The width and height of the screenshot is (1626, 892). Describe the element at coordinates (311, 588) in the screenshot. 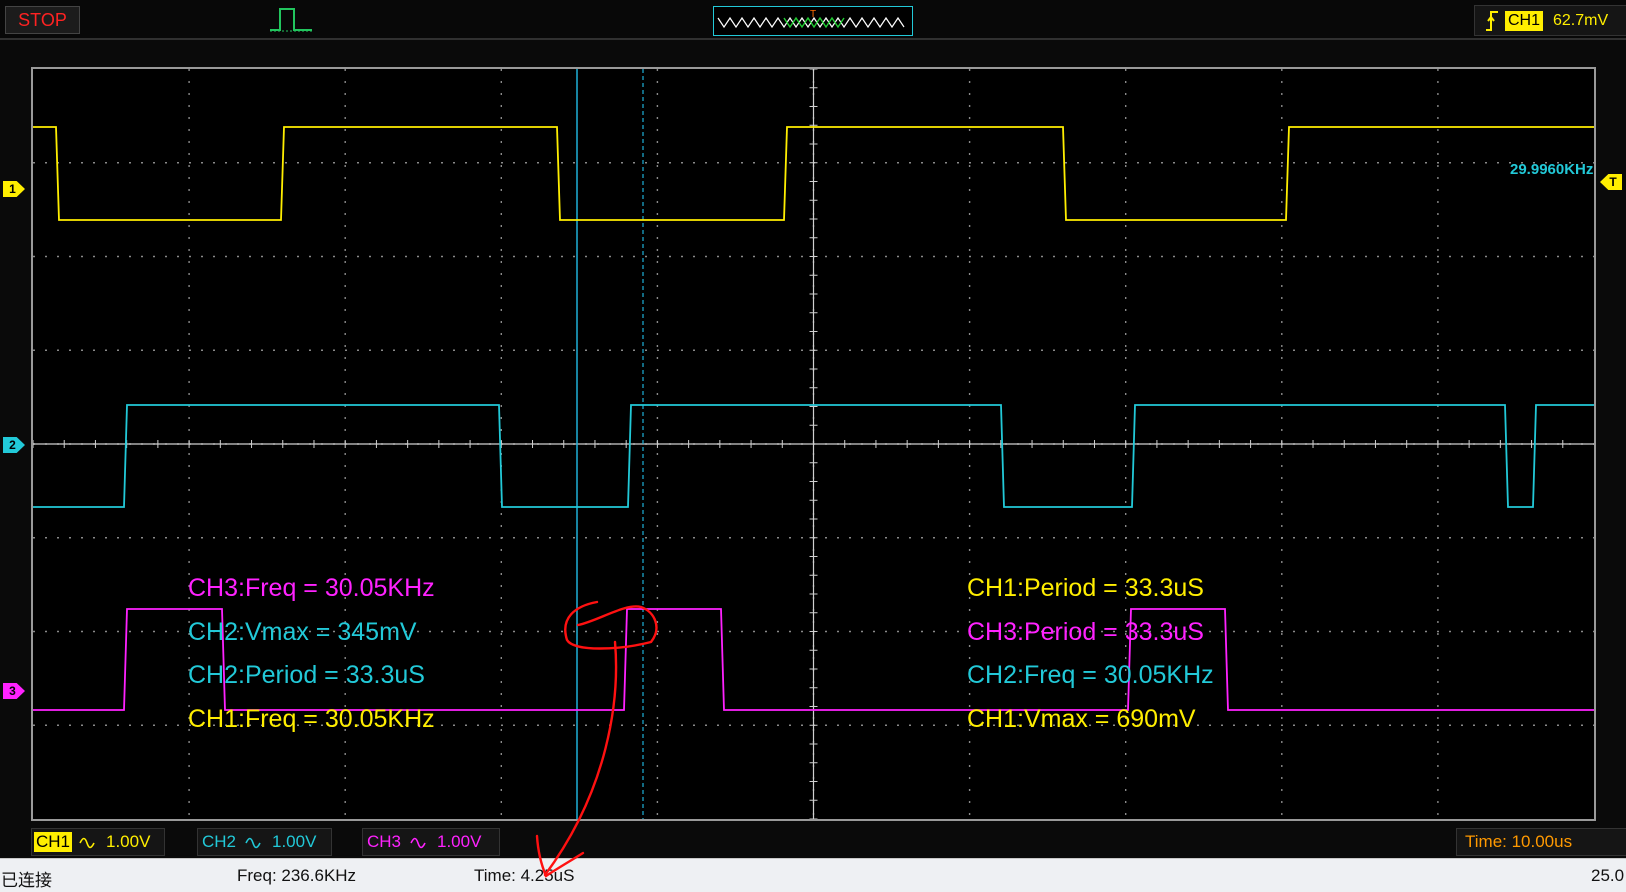

I see `measurement-ch3-freq: CH3:Freq = 30.05KHz` at that location.